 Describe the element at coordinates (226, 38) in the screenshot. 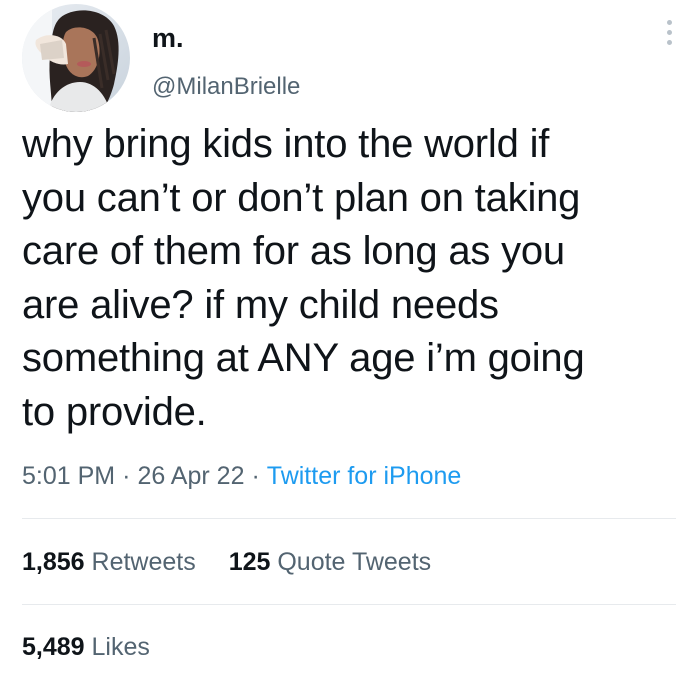

I see `display-name: m.` at that location.